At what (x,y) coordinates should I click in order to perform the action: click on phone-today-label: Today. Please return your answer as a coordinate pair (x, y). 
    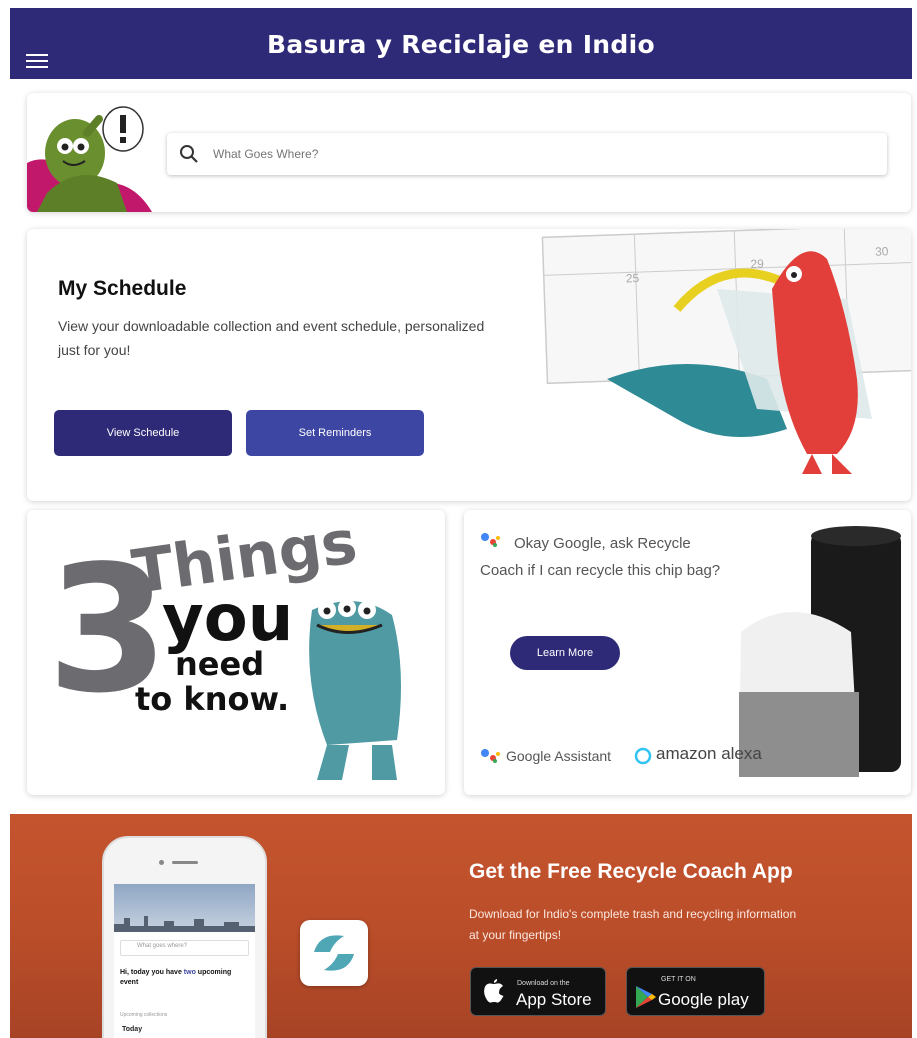
    Looking at the image, I should click on (132, 1029).